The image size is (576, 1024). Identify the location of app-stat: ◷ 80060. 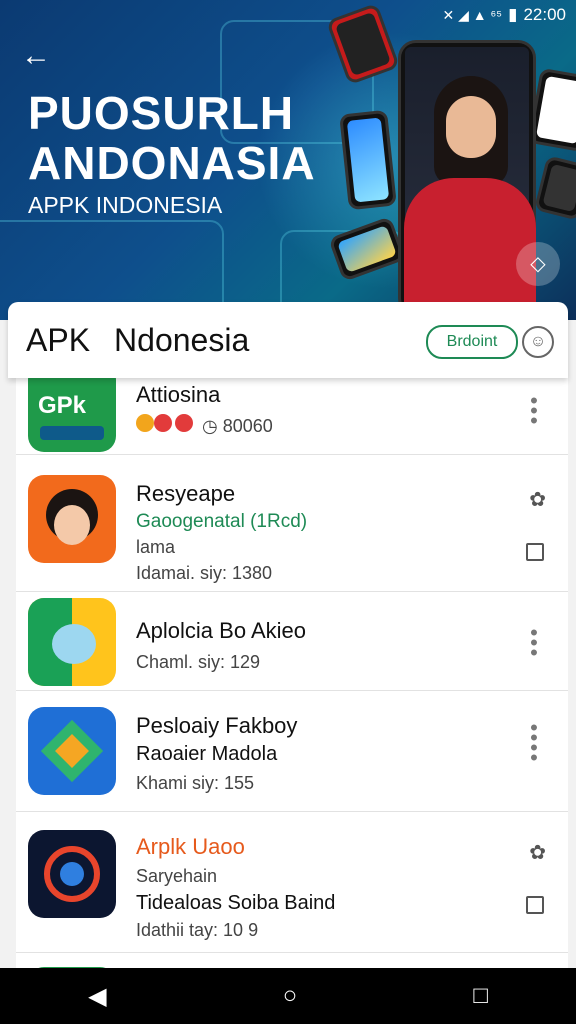
(237, 426).